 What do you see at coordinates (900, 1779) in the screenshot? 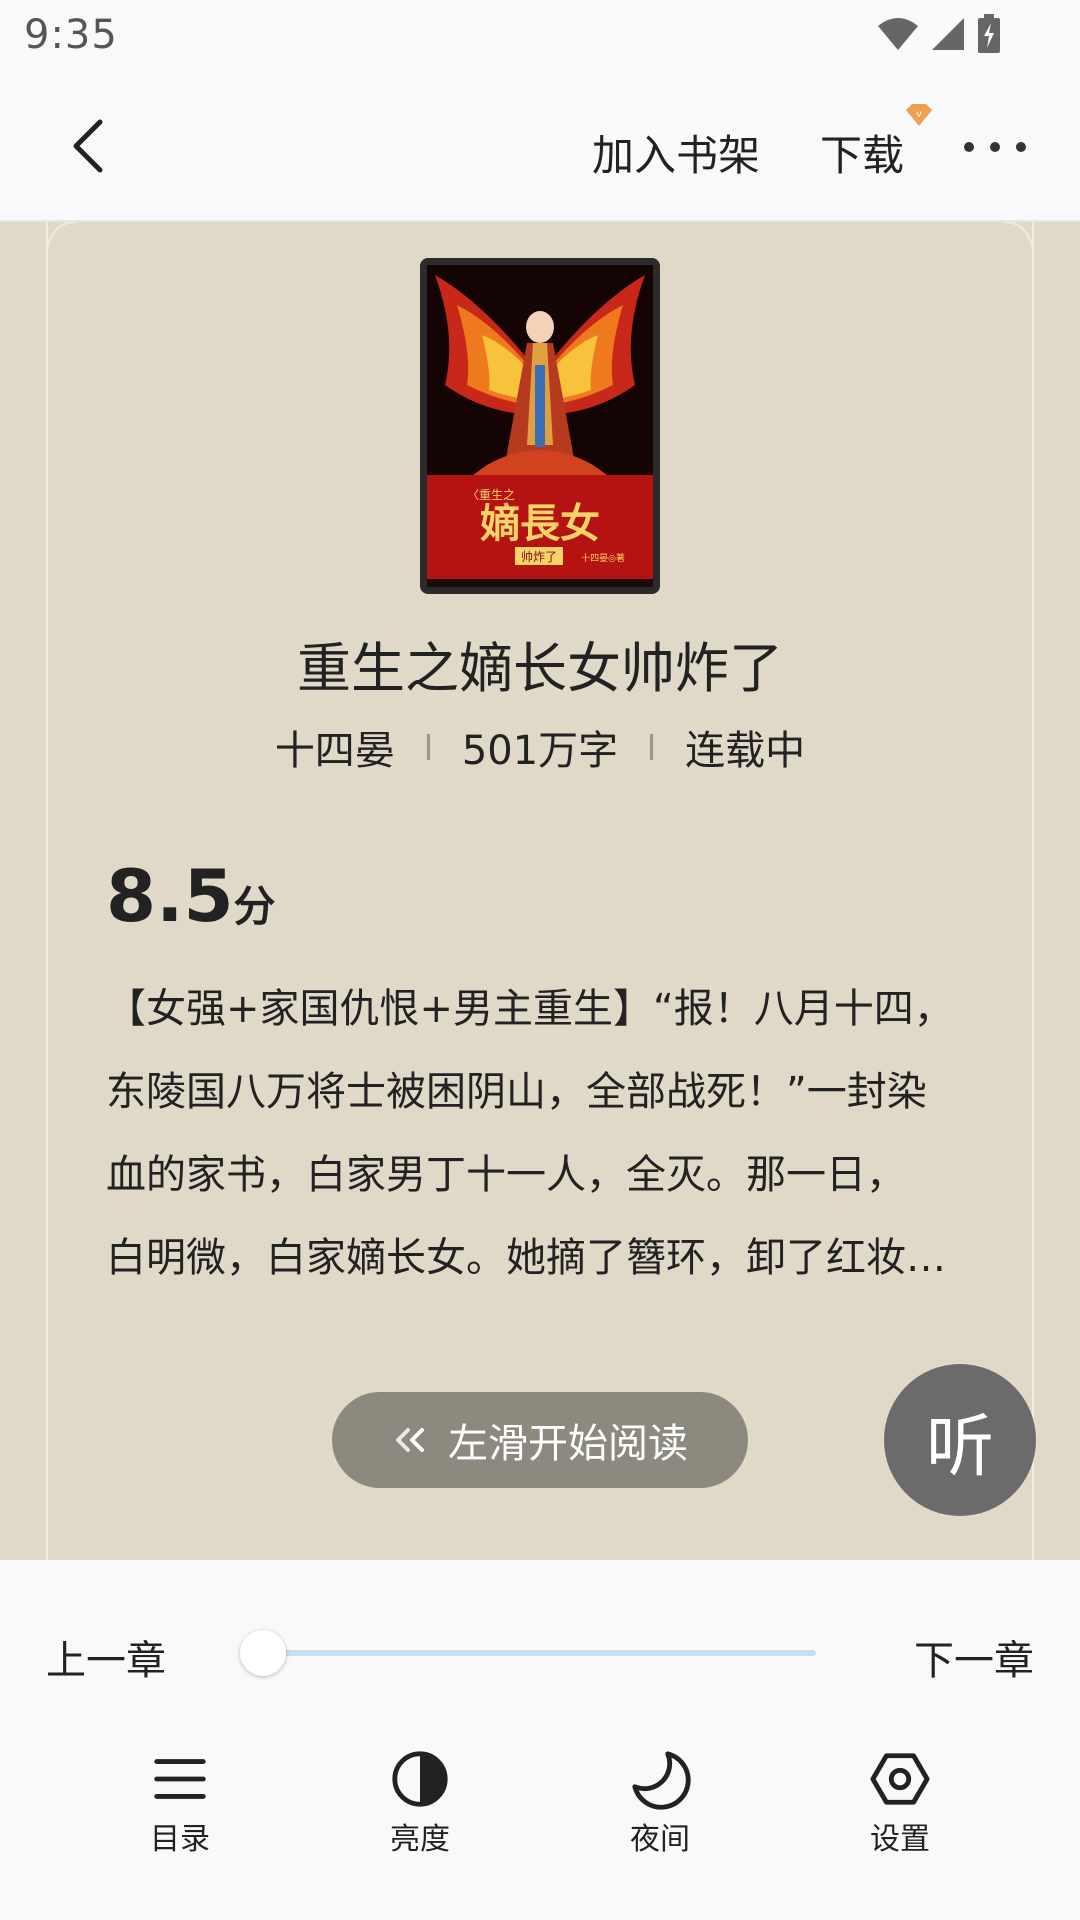
I see `settings-icon` at bounding box center [900, 1779].